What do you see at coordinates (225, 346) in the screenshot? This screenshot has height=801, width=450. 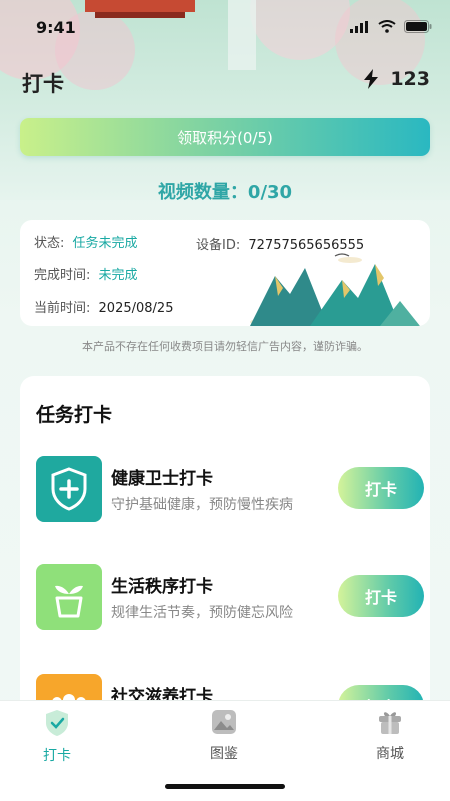 I see `anti-fraud-disclaimer: 本产品不存在任何收费项目请勿轻信广告内容，谨防诈骗。` at bounding box center [225, 346].